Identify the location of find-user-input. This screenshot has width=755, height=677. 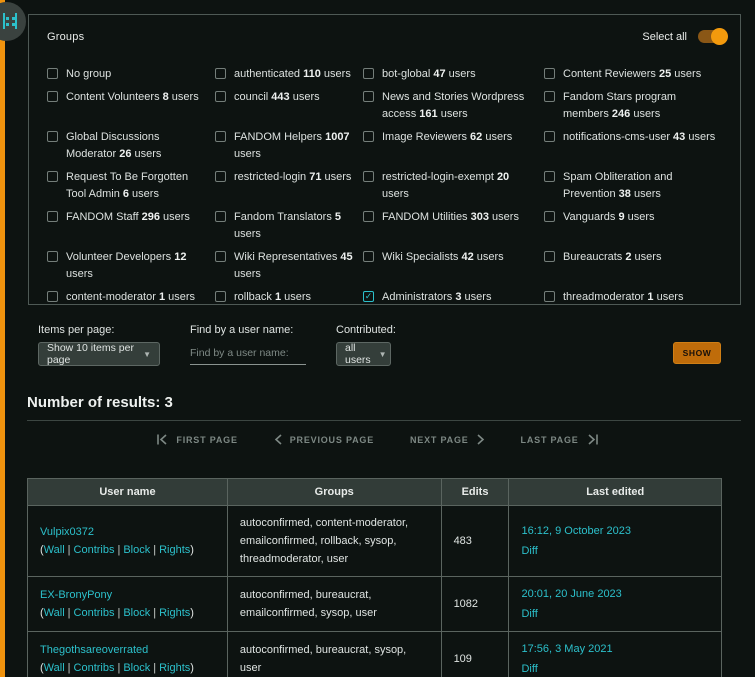
(248, 353).